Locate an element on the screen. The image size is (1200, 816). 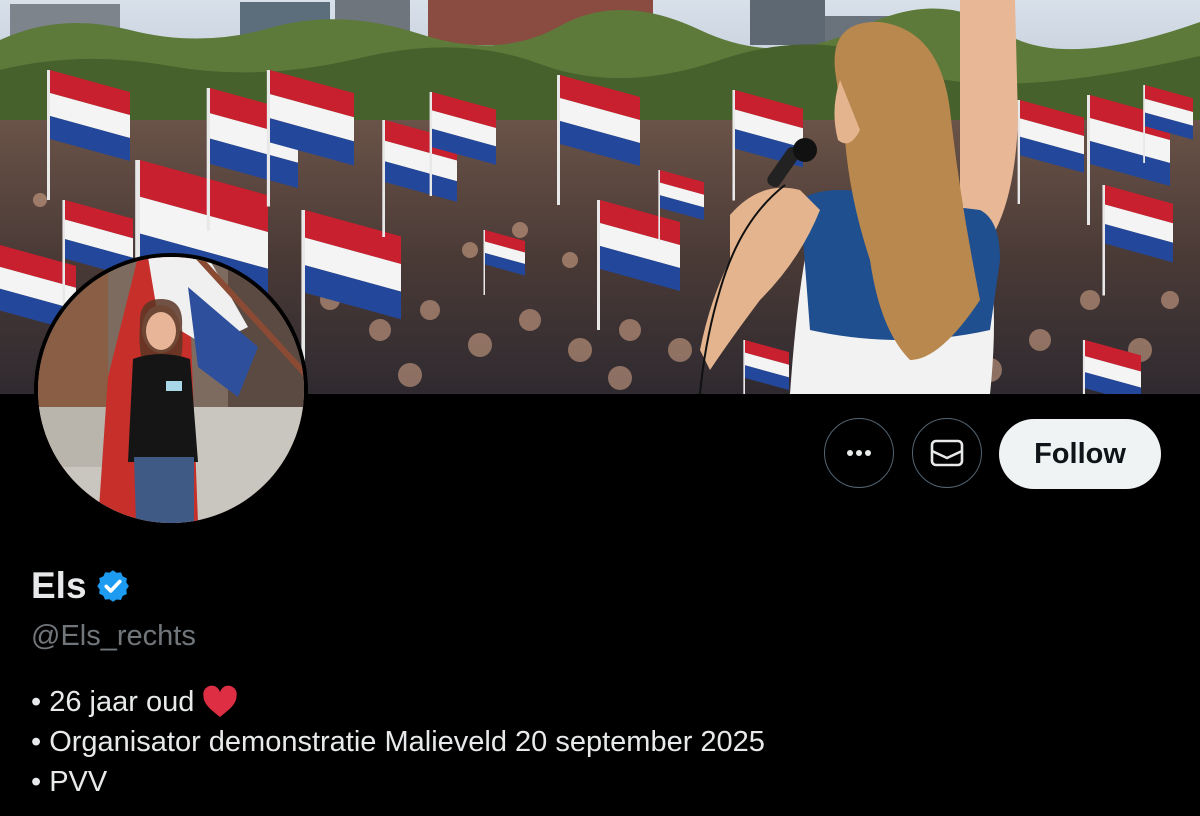
avatar-photo is located at coordinates (171, 390).